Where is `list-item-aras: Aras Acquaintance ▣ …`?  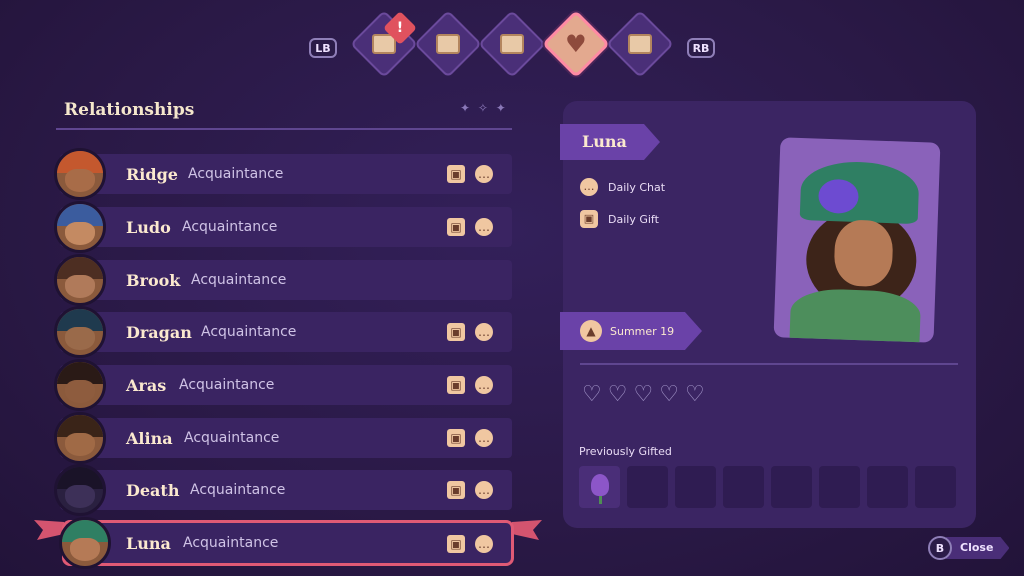 list-item-aras: Aras Acquaintance ▣ … is located at coordinates (283, 385).